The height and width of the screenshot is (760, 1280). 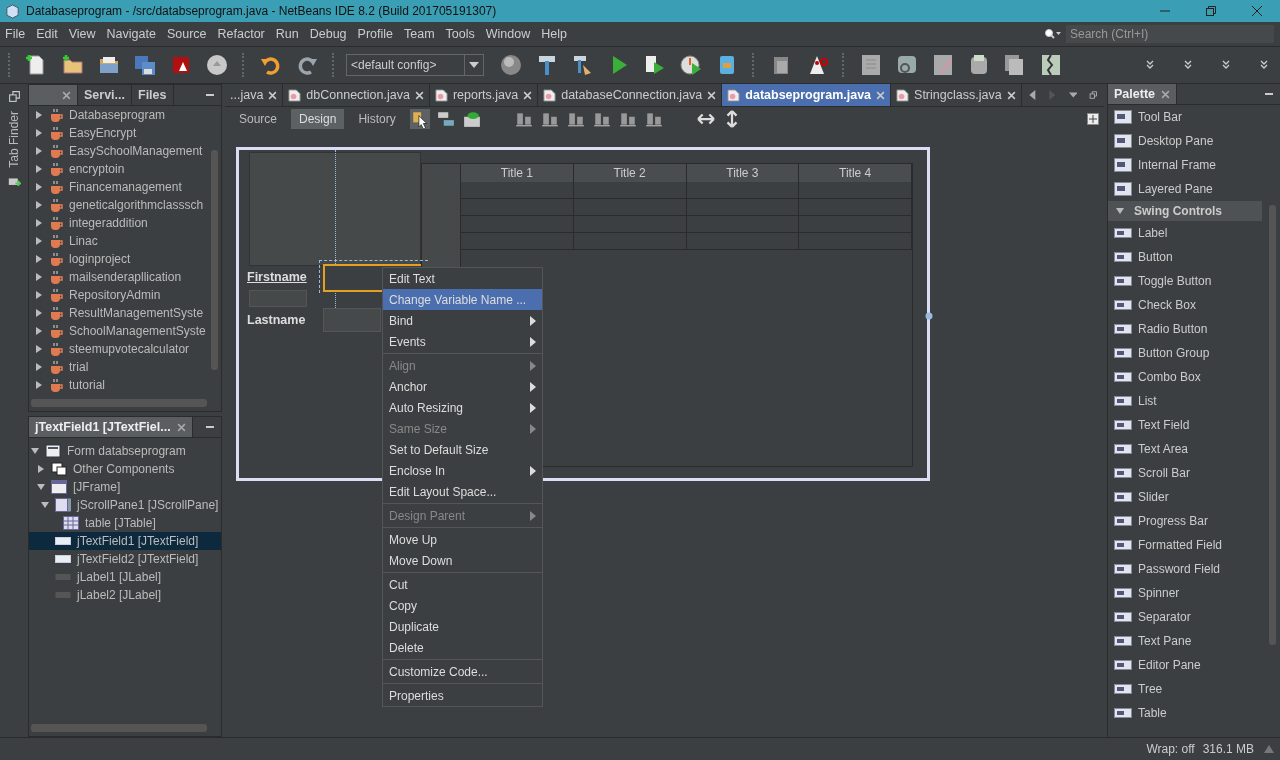 I want to click on save-icon, so click(x=145, y=65).